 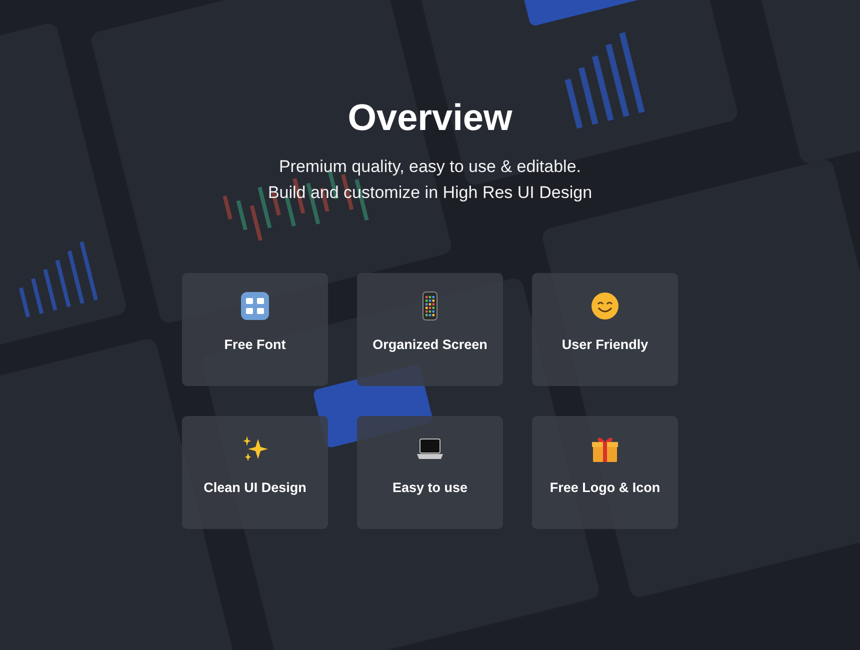 What do you see at coordinates (605, 306) in the screenshot?
I see `smiling-face-icon` at bounding box center [605, 306].